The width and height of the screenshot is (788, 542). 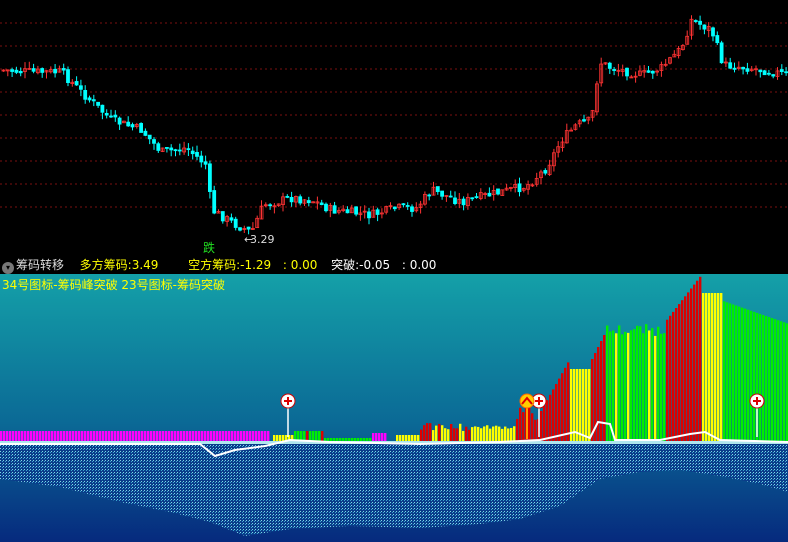 What do you see at coordinates (209, 247) in the screenshot?
I see `fall-signal-tag: 跌` at bounding box center [209, 247].